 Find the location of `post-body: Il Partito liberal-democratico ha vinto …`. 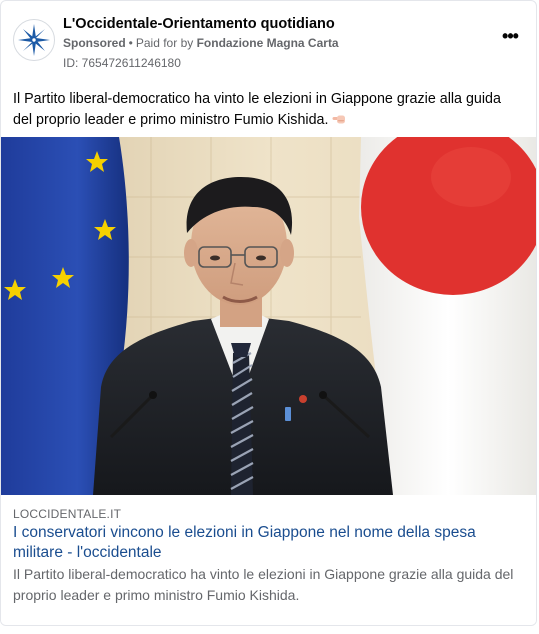

post-body: Il Partito liberal-democratico ha vinto … is located at coordinates (257, 109).